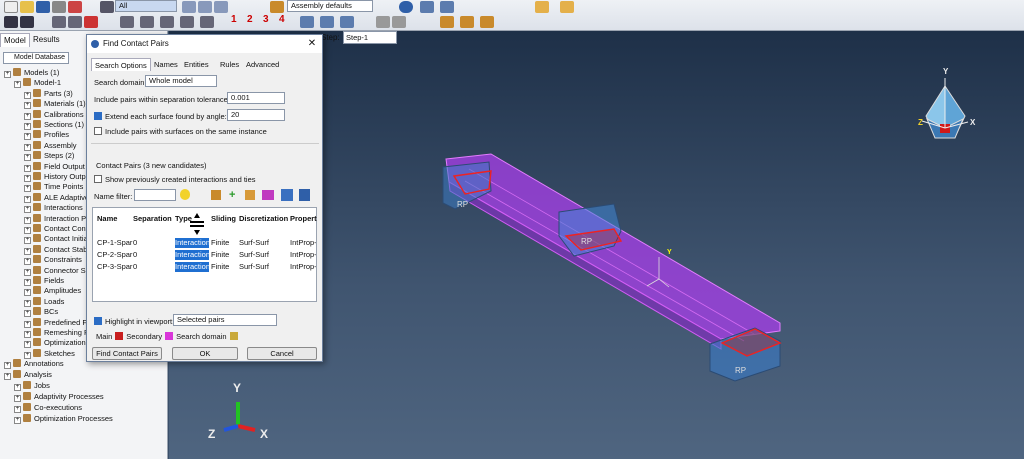 The width and height of the screenshot is (1024, 459). Describe the element at coordinates (89, 386) in the screenshot. I see `tree-item: + Jobs` at that location.